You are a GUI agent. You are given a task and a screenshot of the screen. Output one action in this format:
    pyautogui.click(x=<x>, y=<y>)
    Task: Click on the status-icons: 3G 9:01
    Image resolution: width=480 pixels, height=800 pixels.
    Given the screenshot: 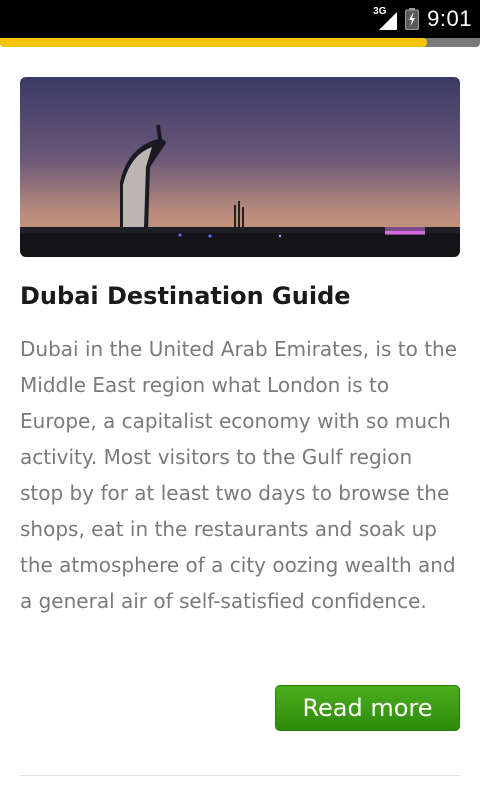 What is the action you would take?
    pyautogui.click(x=422, y=19)
    